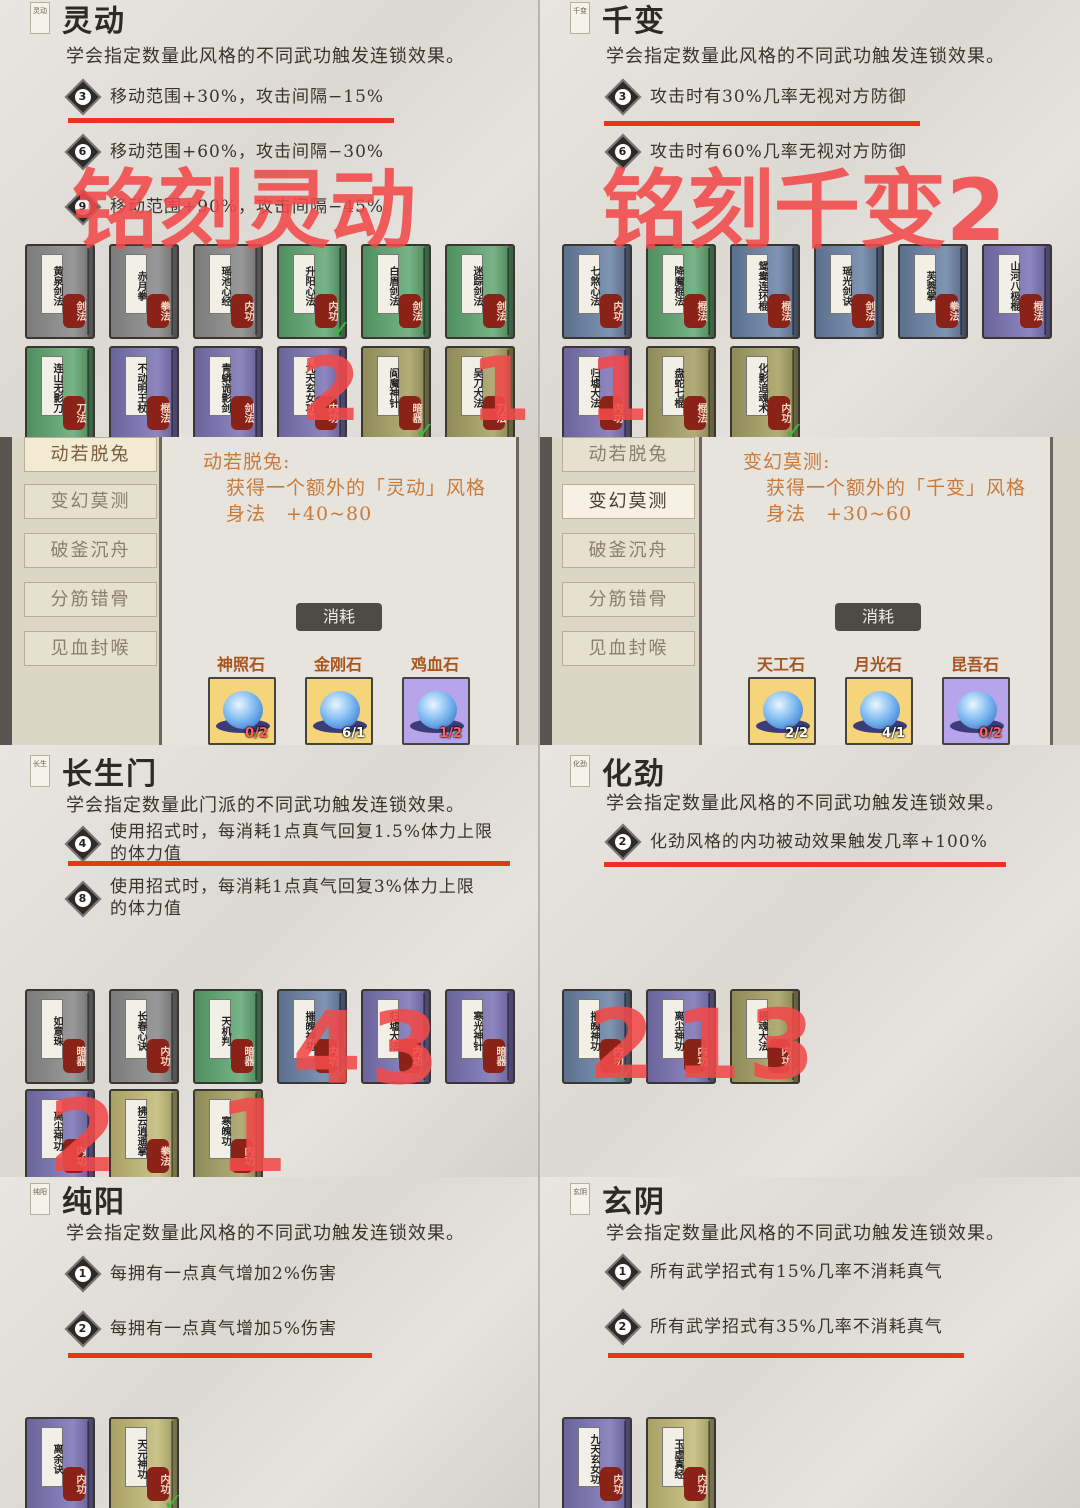 This screenshot has height=1508, width=1080. What do you see at coordinates (1065, 591) in the screenshot?
I see `frame-edge` at bounding box center [1065, 591].